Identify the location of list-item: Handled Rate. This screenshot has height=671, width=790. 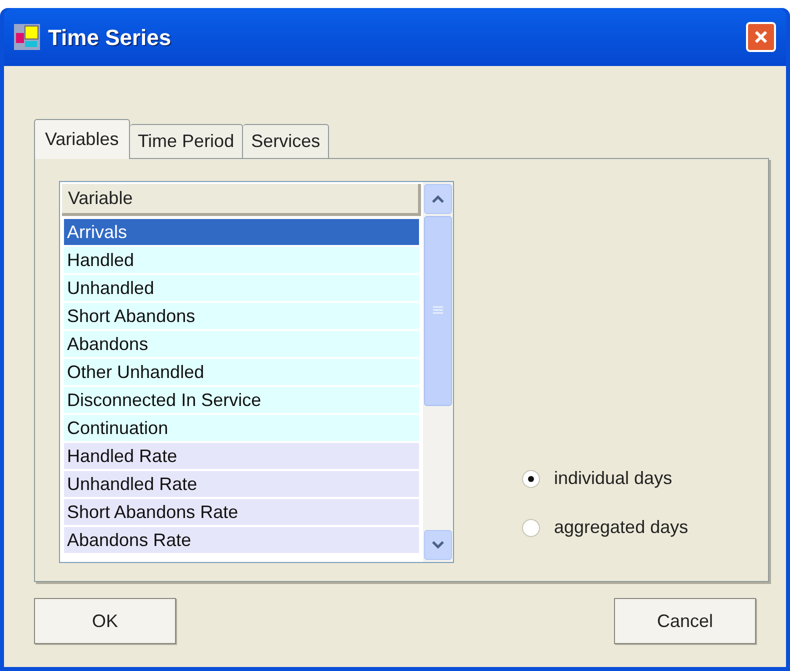
(241, 456).